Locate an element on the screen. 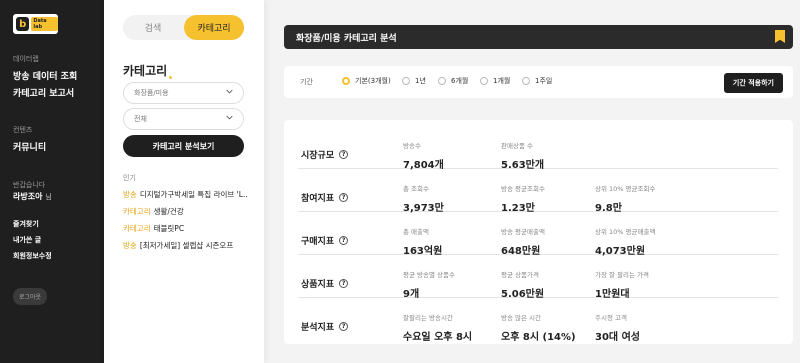 The image size is (800, 363). category-select-value: 화장품/미용 is located at coordinates (151, 93).